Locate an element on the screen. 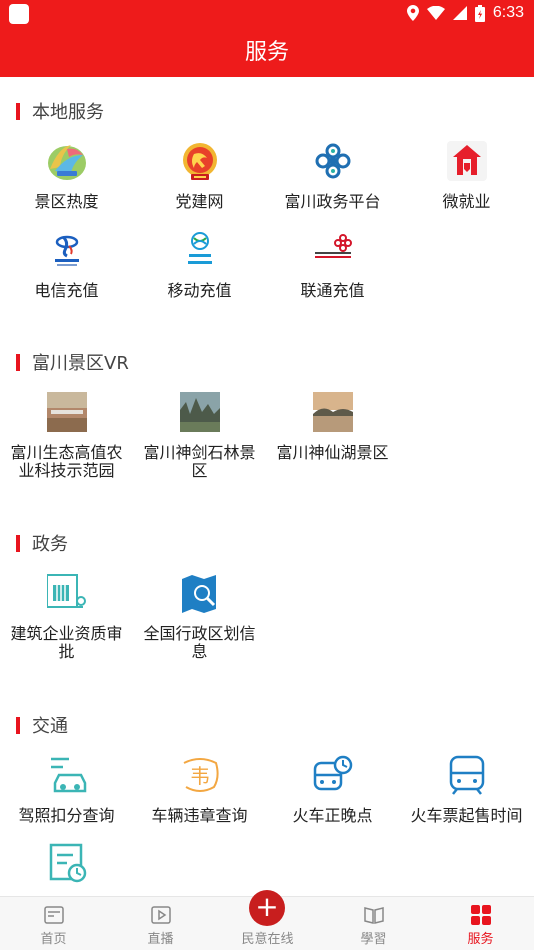  notification-icon is located at coordinates (19, 14).